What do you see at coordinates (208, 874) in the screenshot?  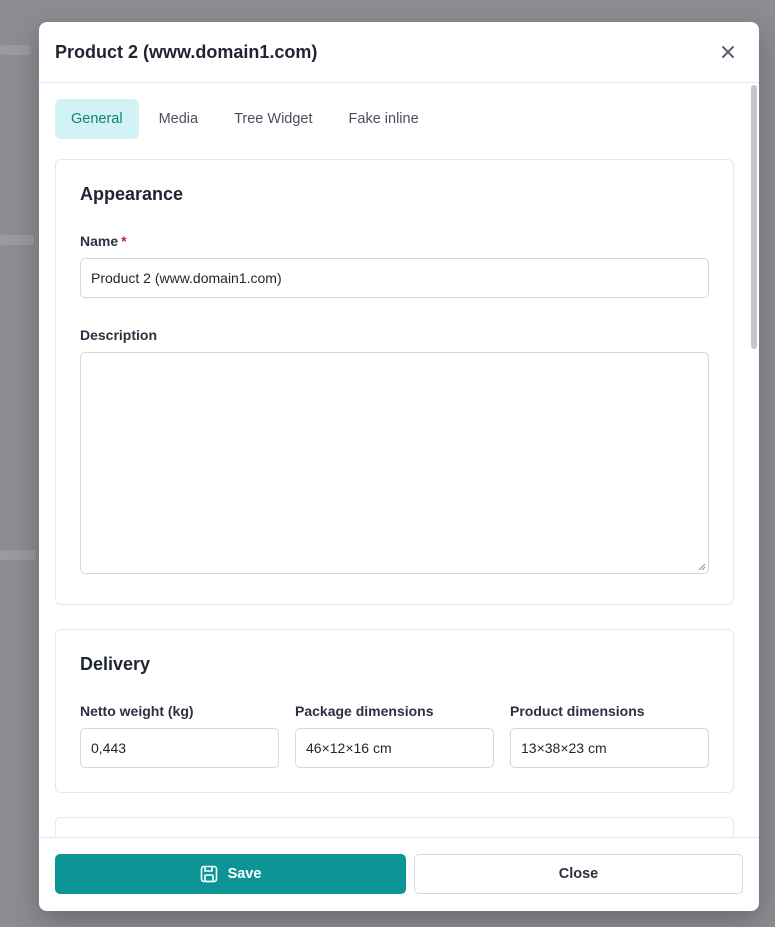 I see `save-icon` at bounding box center [208, 874].